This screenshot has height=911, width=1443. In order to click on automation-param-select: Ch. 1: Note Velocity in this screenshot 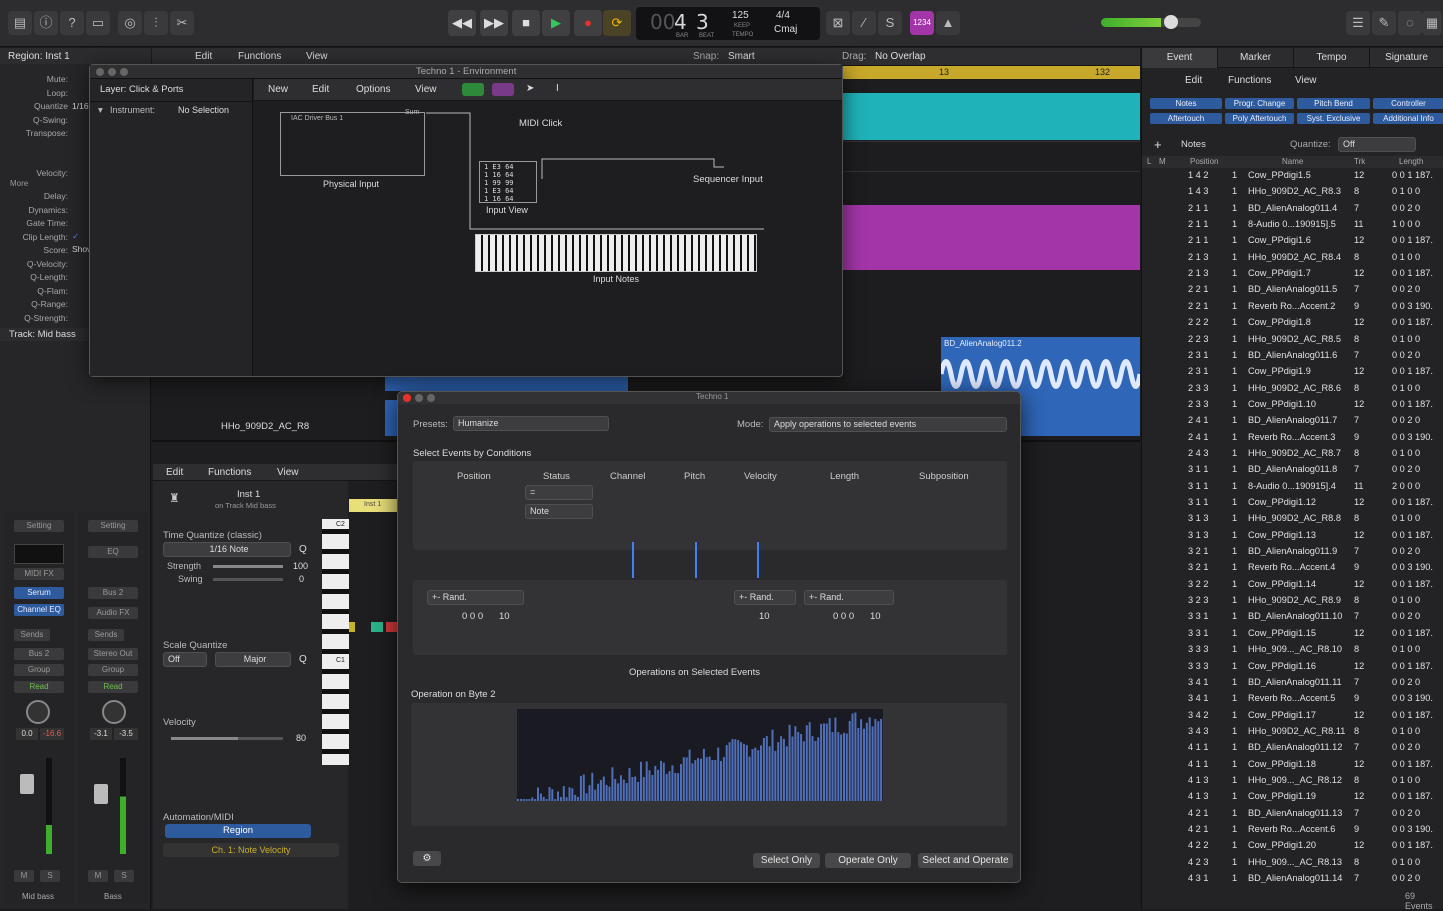, I will do `click(251, 850)`.